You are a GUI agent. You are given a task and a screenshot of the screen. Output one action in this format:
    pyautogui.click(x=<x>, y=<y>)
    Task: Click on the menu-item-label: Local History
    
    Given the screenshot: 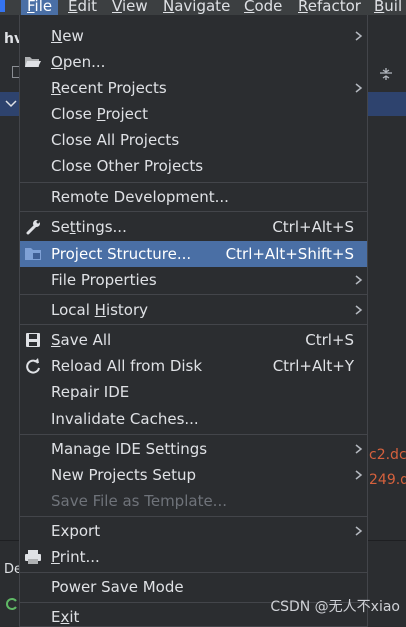 What is the action you would take?
    pyautogui.click(x=100, y=310)
    